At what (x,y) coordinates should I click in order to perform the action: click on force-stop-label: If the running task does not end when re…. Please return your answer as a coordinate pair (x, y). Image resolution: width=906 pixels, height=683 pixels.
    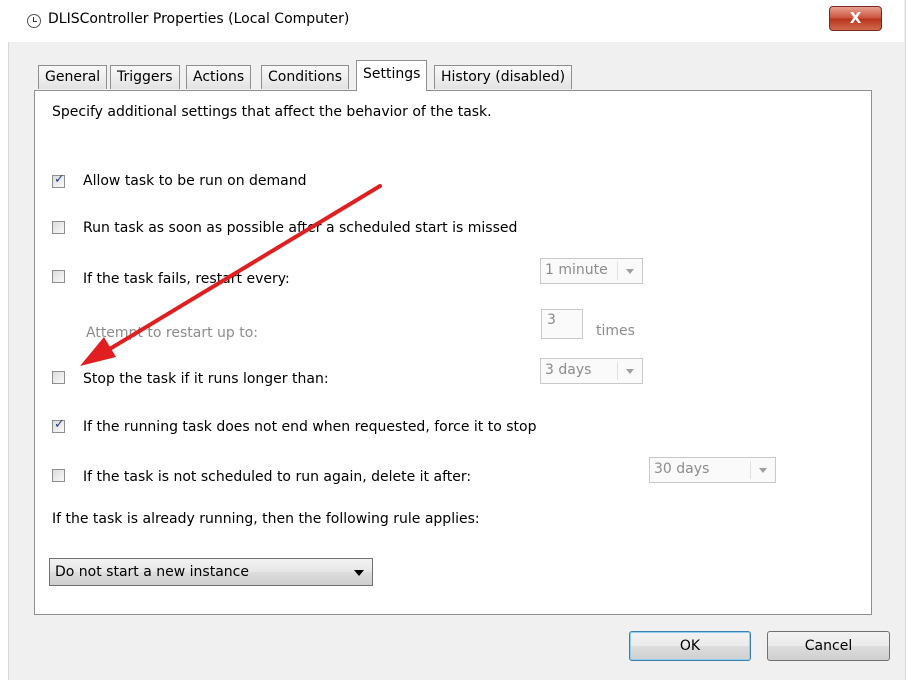
    Looking at the image, I should click on (310, 427).